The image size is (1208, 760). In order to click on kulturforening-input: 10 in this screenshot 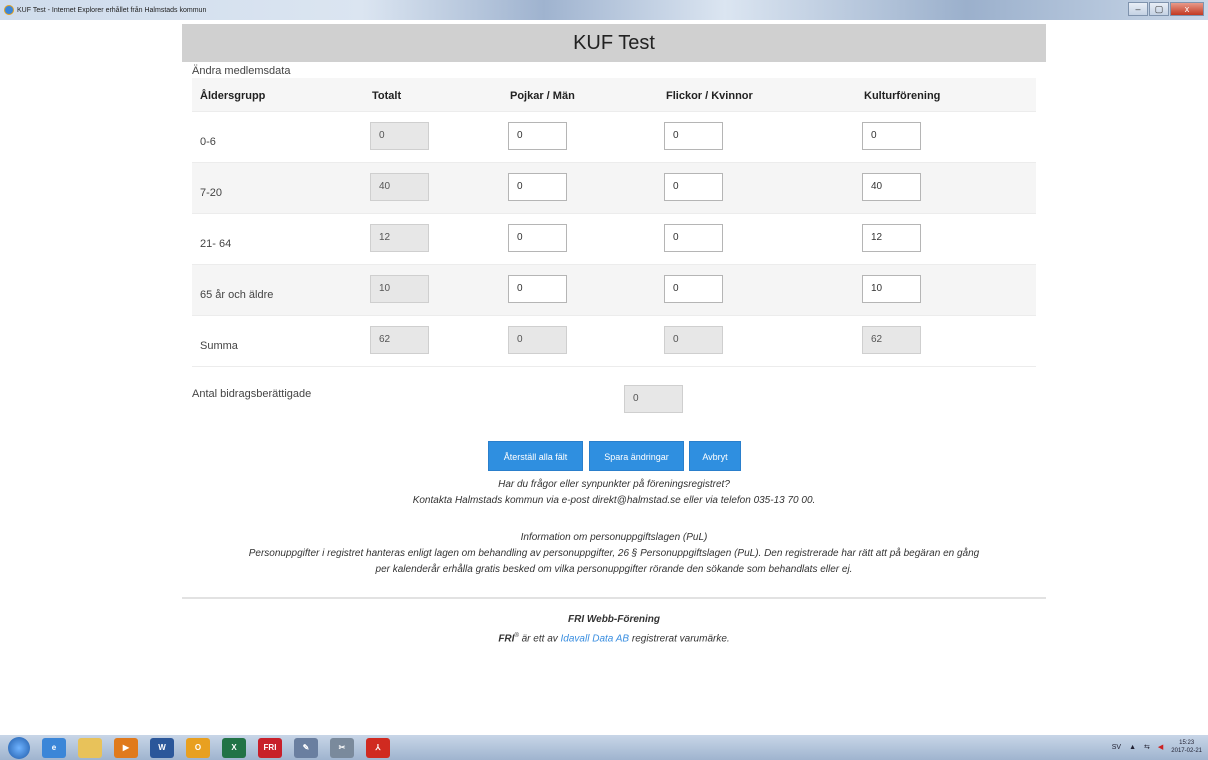, I will do `click(891, 289)`.